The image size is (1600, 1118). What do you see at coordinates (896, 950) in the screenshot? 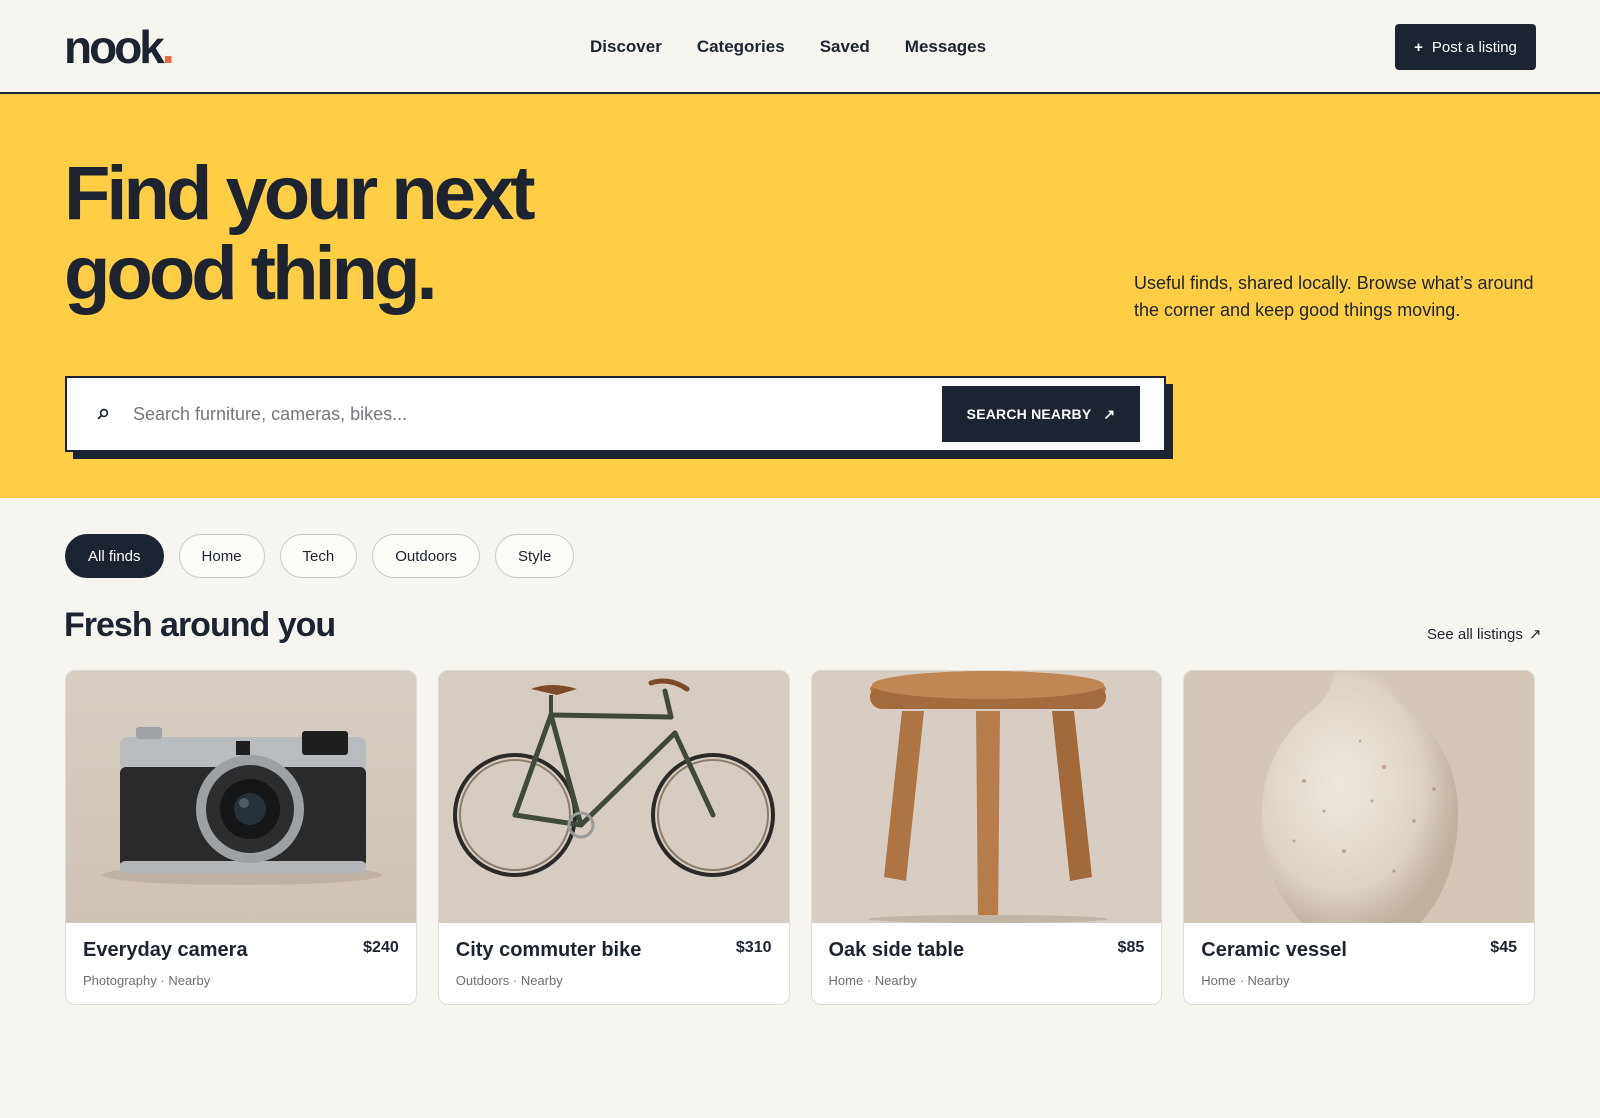
I see `listing-title: Oak side table` at bounding box center [896, 950].